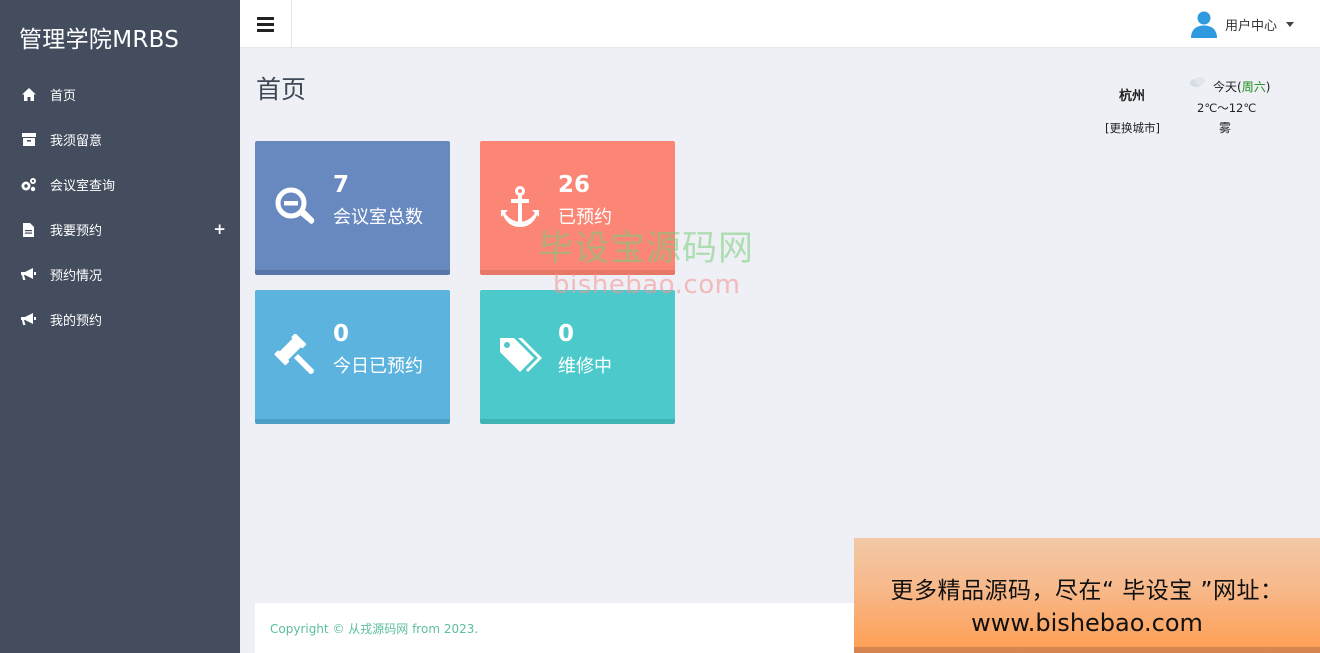 The width and height of the screenshot is (1320, 653). I want to click on change-city-link: [更换城市], so click(1132, 128).